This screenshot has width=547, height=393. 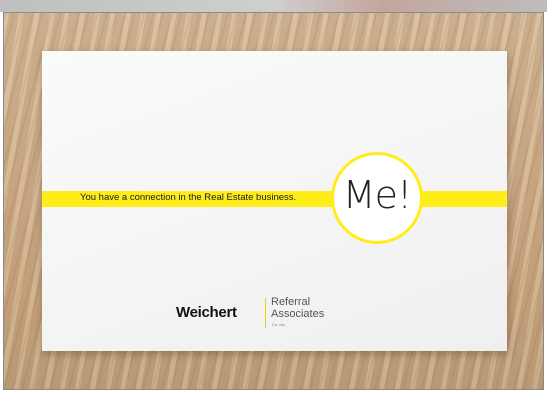 What do you see at coordinates (279, 324) in the screenshot?
I see `logo-line-company: Co. Inc.` at bounding box center [279, 324].